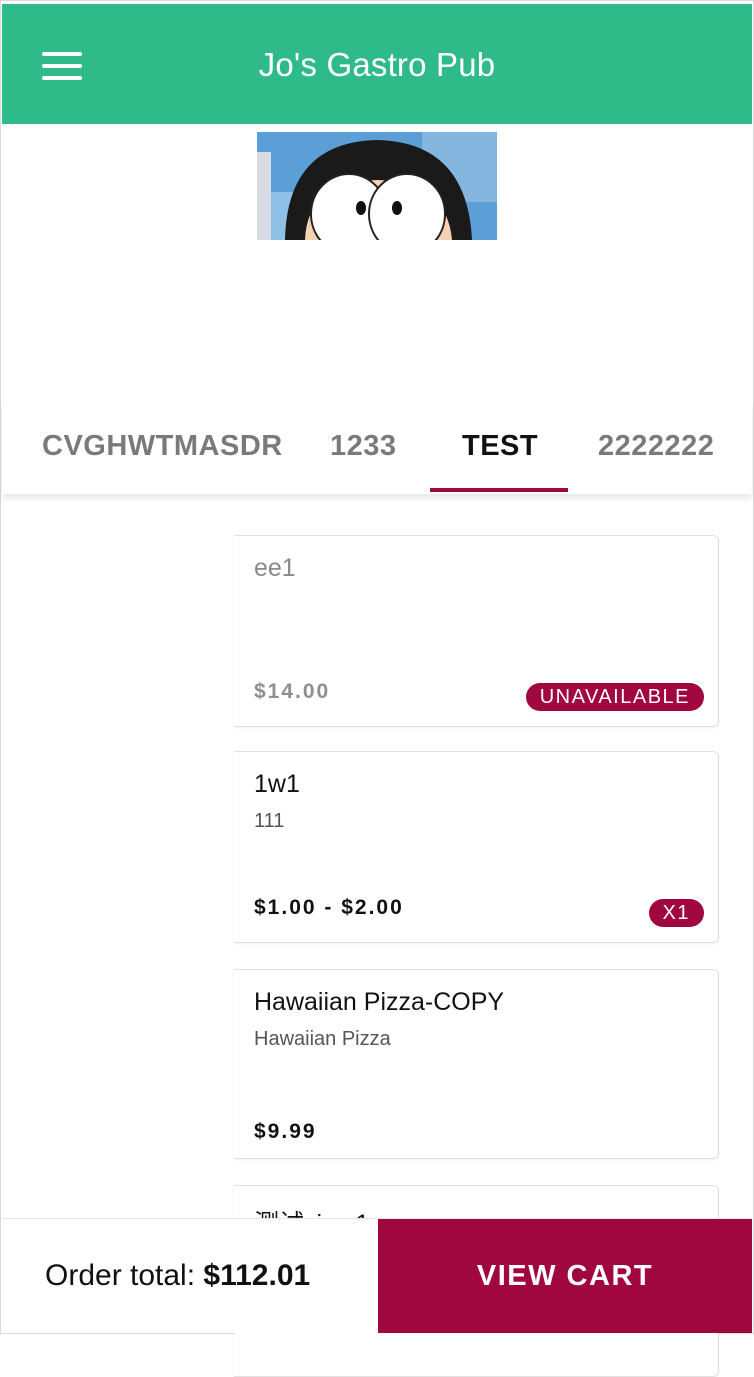  I want to click on item-name: 1w1, so click(277, 784).